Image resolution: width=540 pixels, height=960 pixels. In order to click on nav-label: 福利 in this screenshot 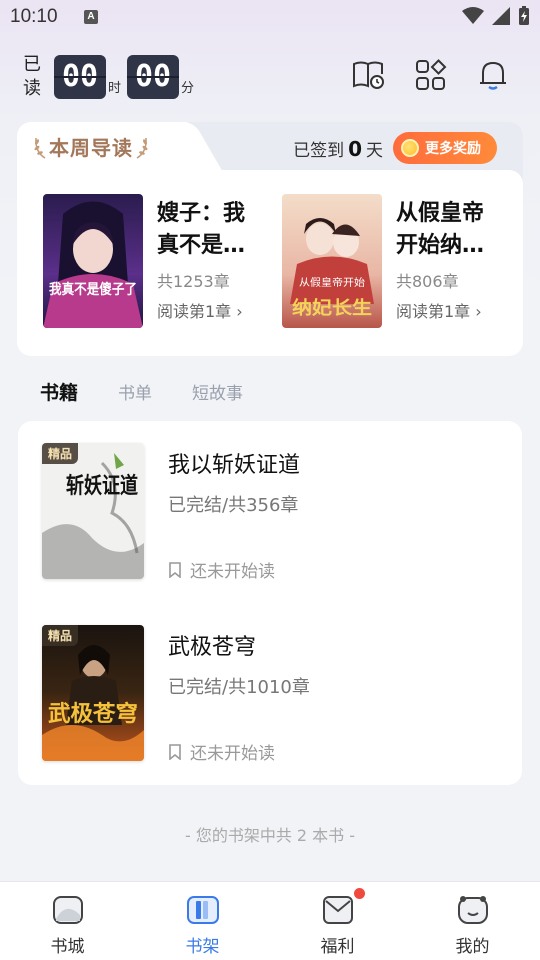, I will do `click(337, 947)`.